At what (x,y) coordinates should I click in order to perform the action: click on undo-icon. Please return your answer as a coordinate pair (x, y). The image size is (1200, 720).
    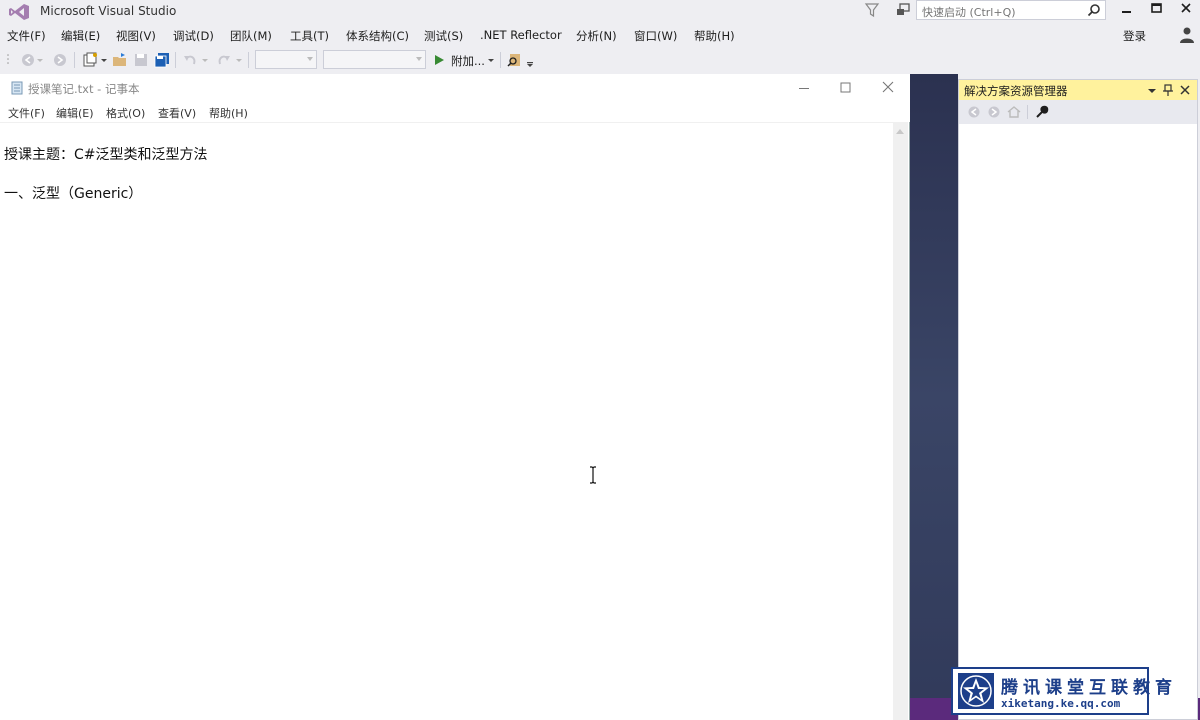
    Looking at the image, I should click on (190, 60).